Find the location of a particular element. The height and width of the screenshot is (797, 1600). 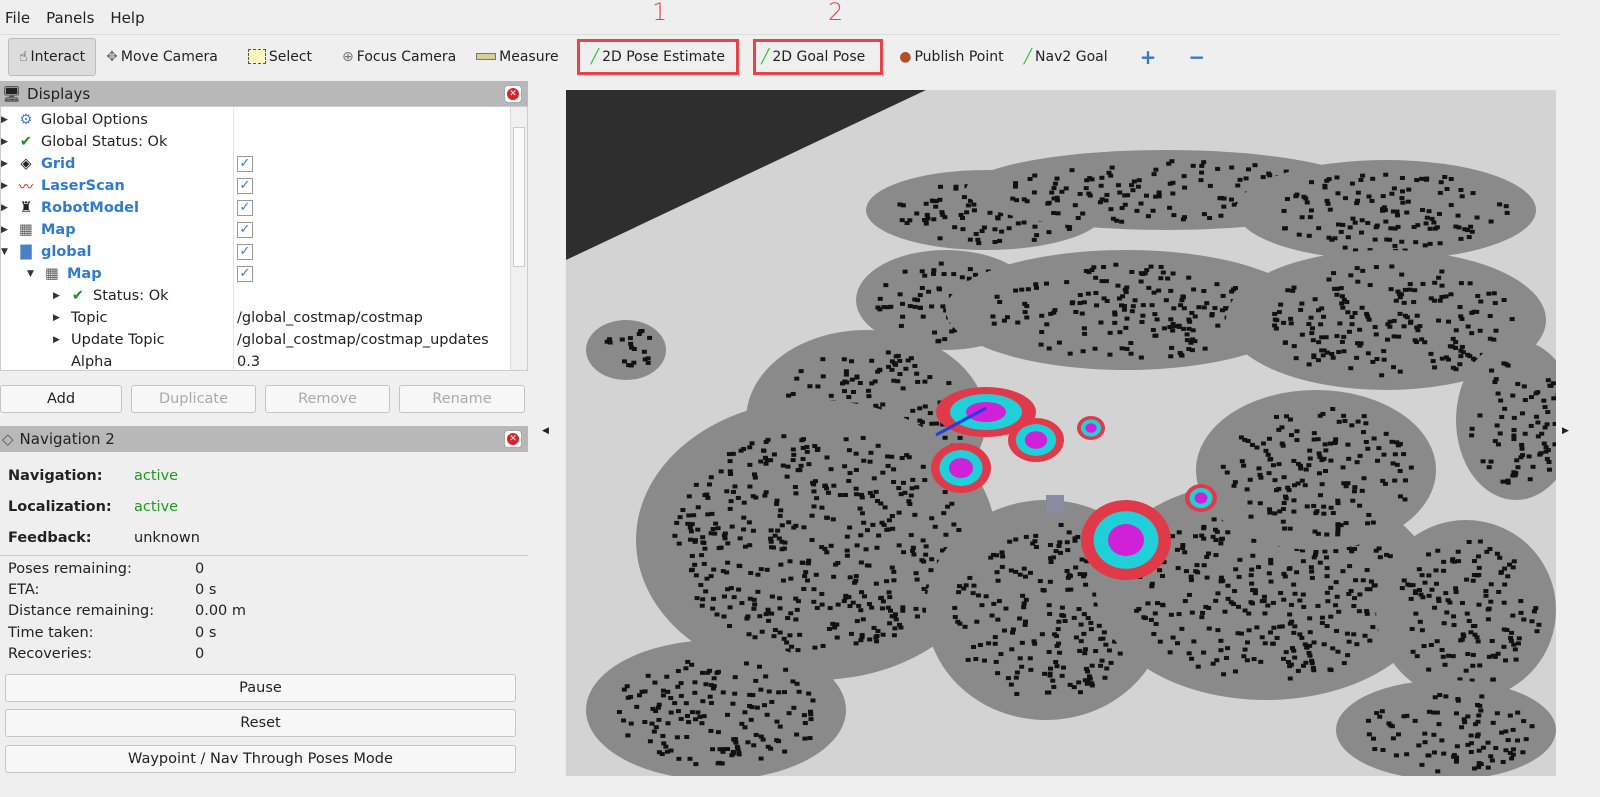

navigation-status: active is located at coordinates (156, 476).